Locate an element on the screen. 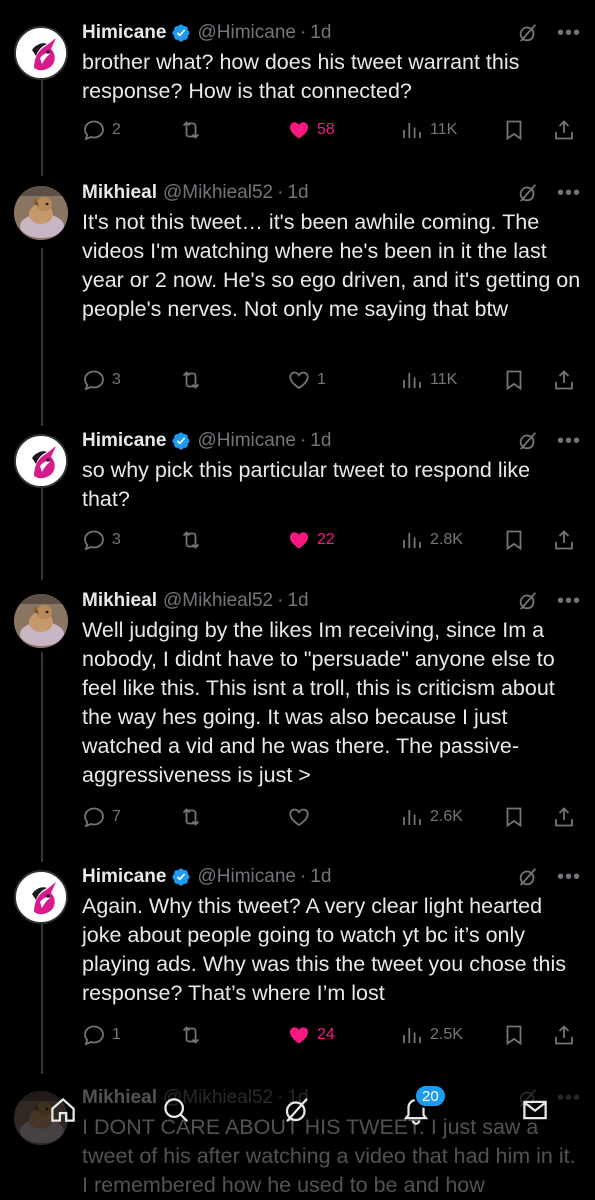  nav-messages is located at coordinates (535, 1110).